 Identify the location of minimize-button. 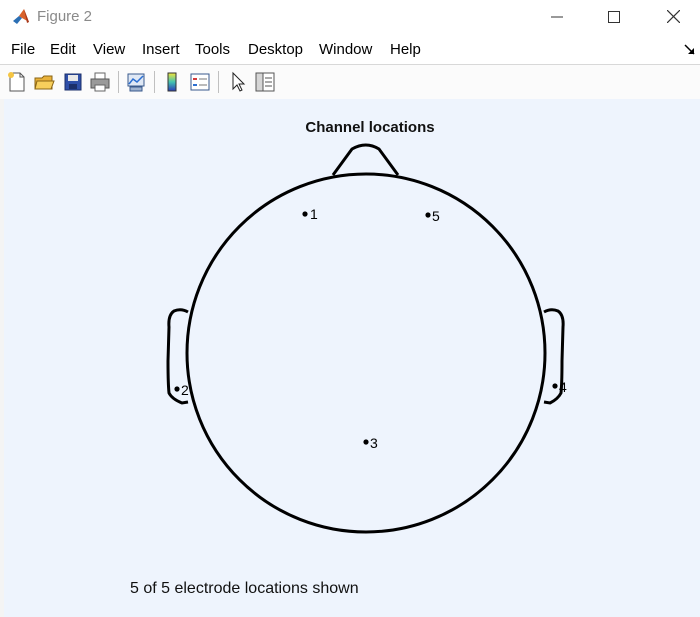
(557, 16).